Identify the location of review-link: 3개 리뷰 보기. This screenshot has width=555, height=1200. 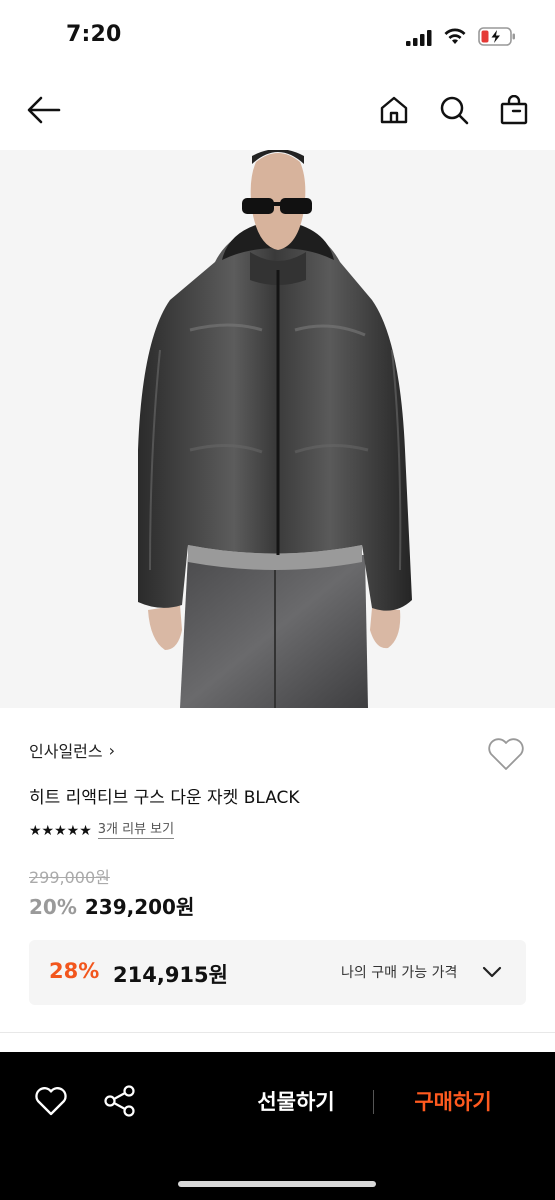
(136, 830).